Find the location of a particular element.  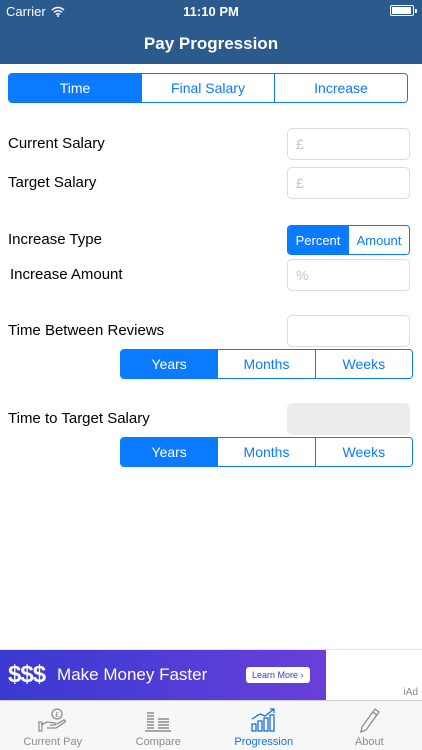

compare-bars-icon is located at coordinates (158, 722).